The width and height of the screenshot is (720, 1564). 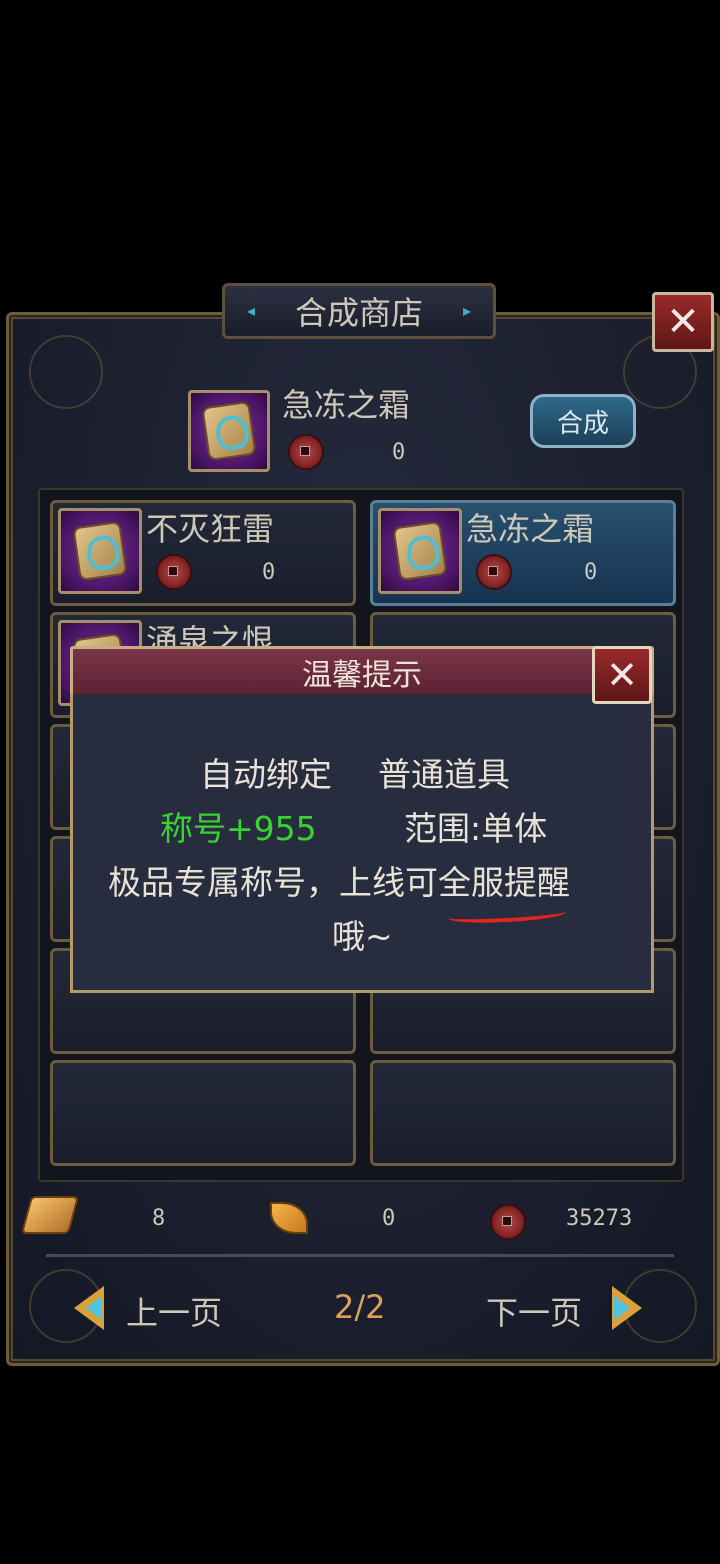 I want to click on description-text-end: 哦~, so click(x=362, y=936).